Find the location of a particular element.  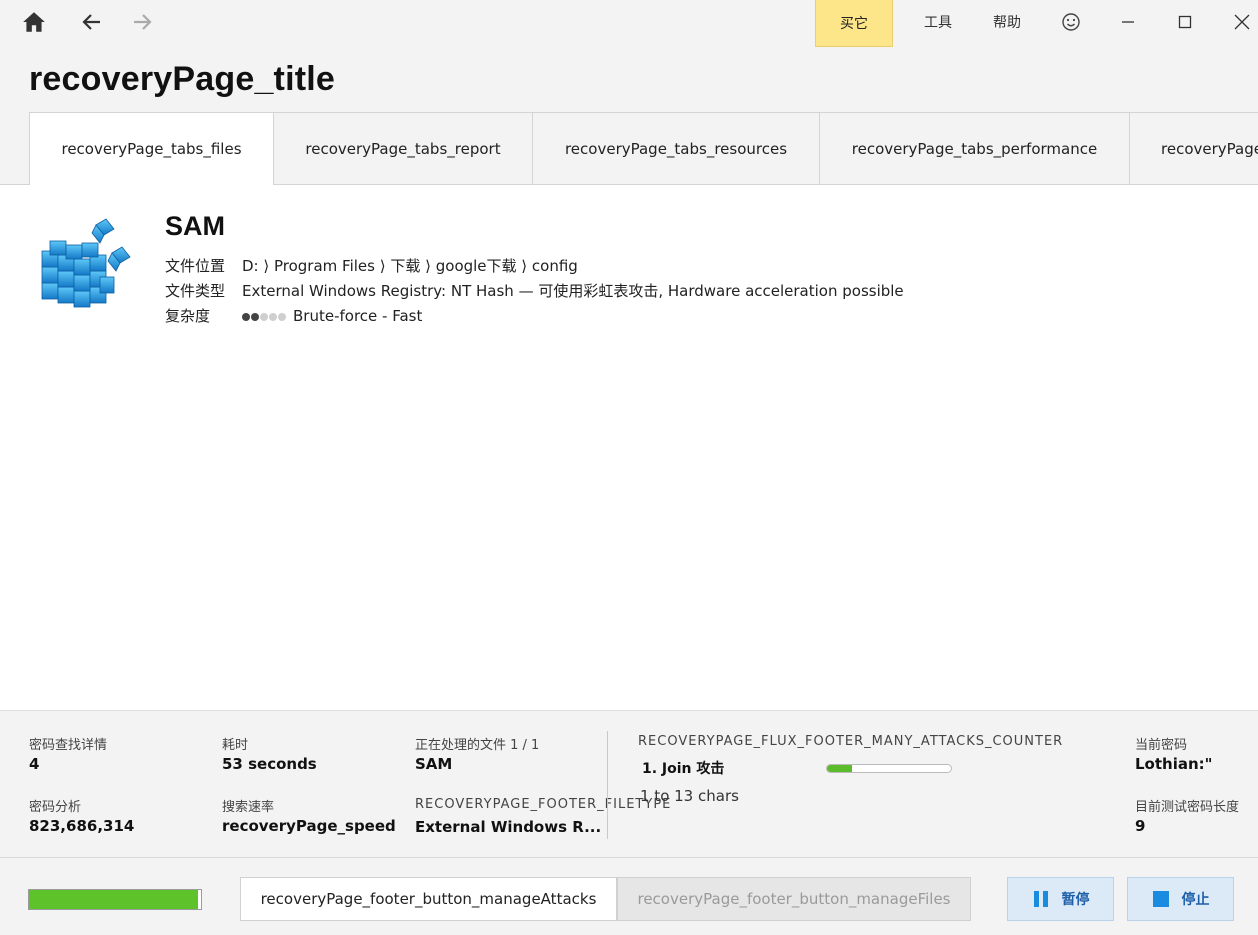

complexity-dots is located at coordinates (264, 316).